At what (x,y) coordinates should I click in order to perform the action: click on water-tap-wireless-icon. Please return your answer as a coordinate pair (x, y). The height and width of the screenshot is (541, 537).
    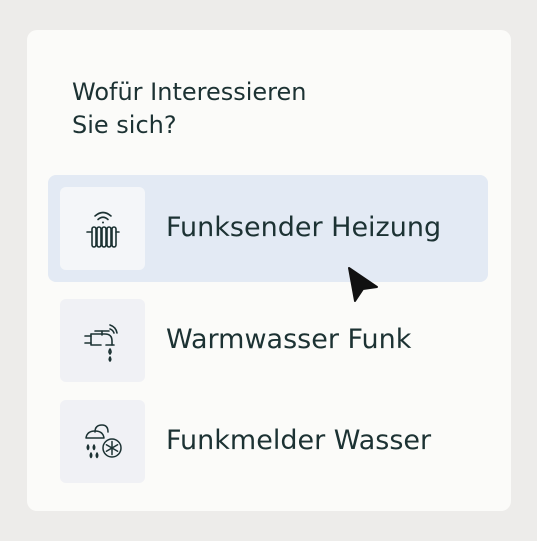
    Looking at the image, I should click on (100, 342).